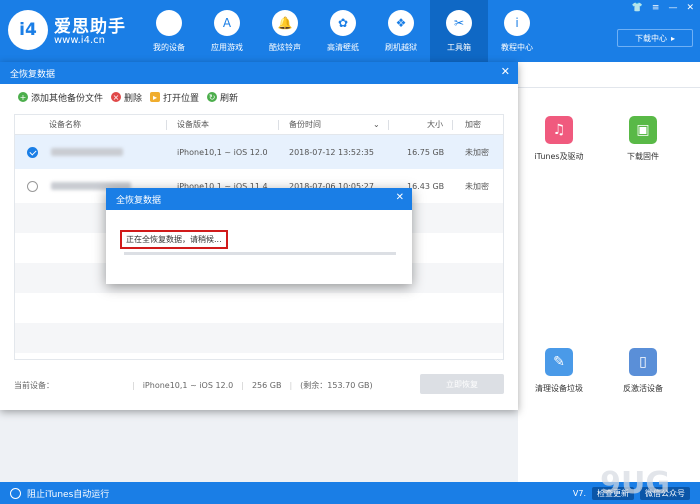  Describe the element at coordinates (65, 124) in the screenshot. I see `column-device-name: 设备名称` at that location.